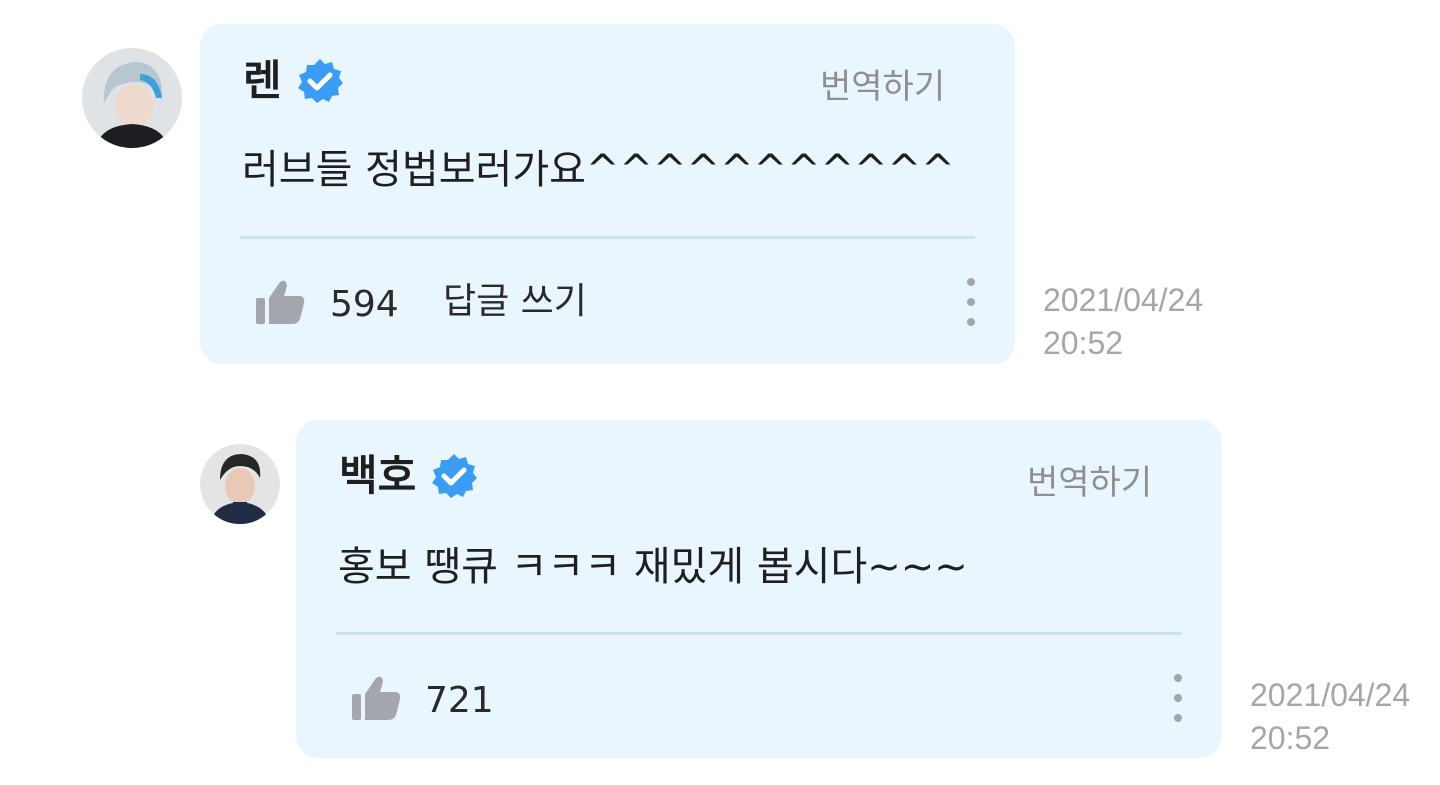  I want to click on author-name: 백호, so click(377, 476).